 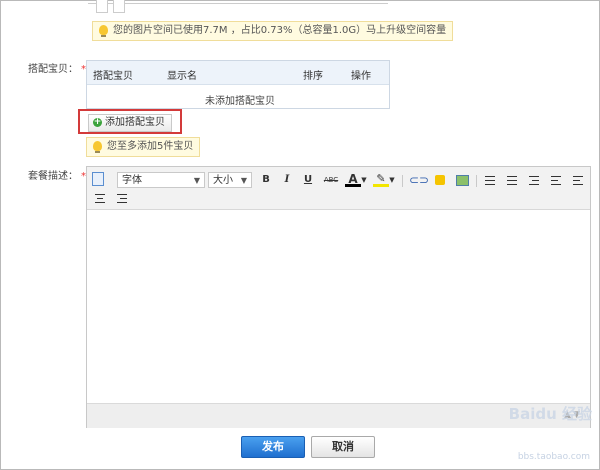 What do you see at coordinates (240, 101) in the screenshot?
I see `empty-goods-text: 未添加搭配宝贝` at bounding box center [240, 101].